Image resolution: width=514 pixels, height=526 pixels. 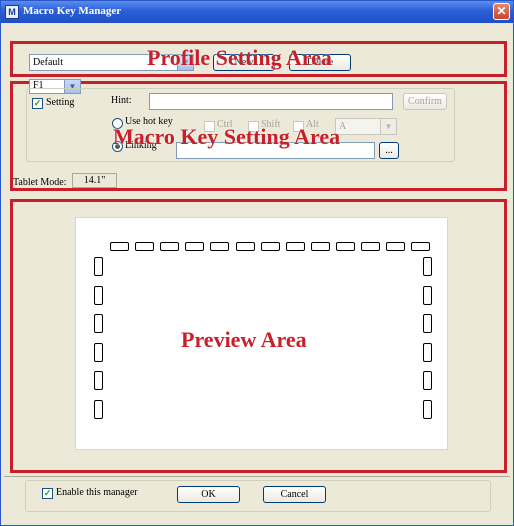 I want to click on window-title: Macro Key Manager, so click(x=72, y=11).